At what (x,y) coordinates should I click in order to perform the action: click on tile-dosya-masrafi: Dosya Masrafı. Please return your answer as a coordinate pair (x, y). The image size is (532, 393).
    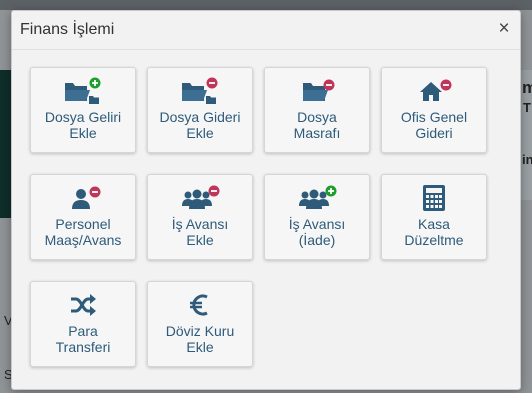
    Looking at the image, I should click on (317, 110).